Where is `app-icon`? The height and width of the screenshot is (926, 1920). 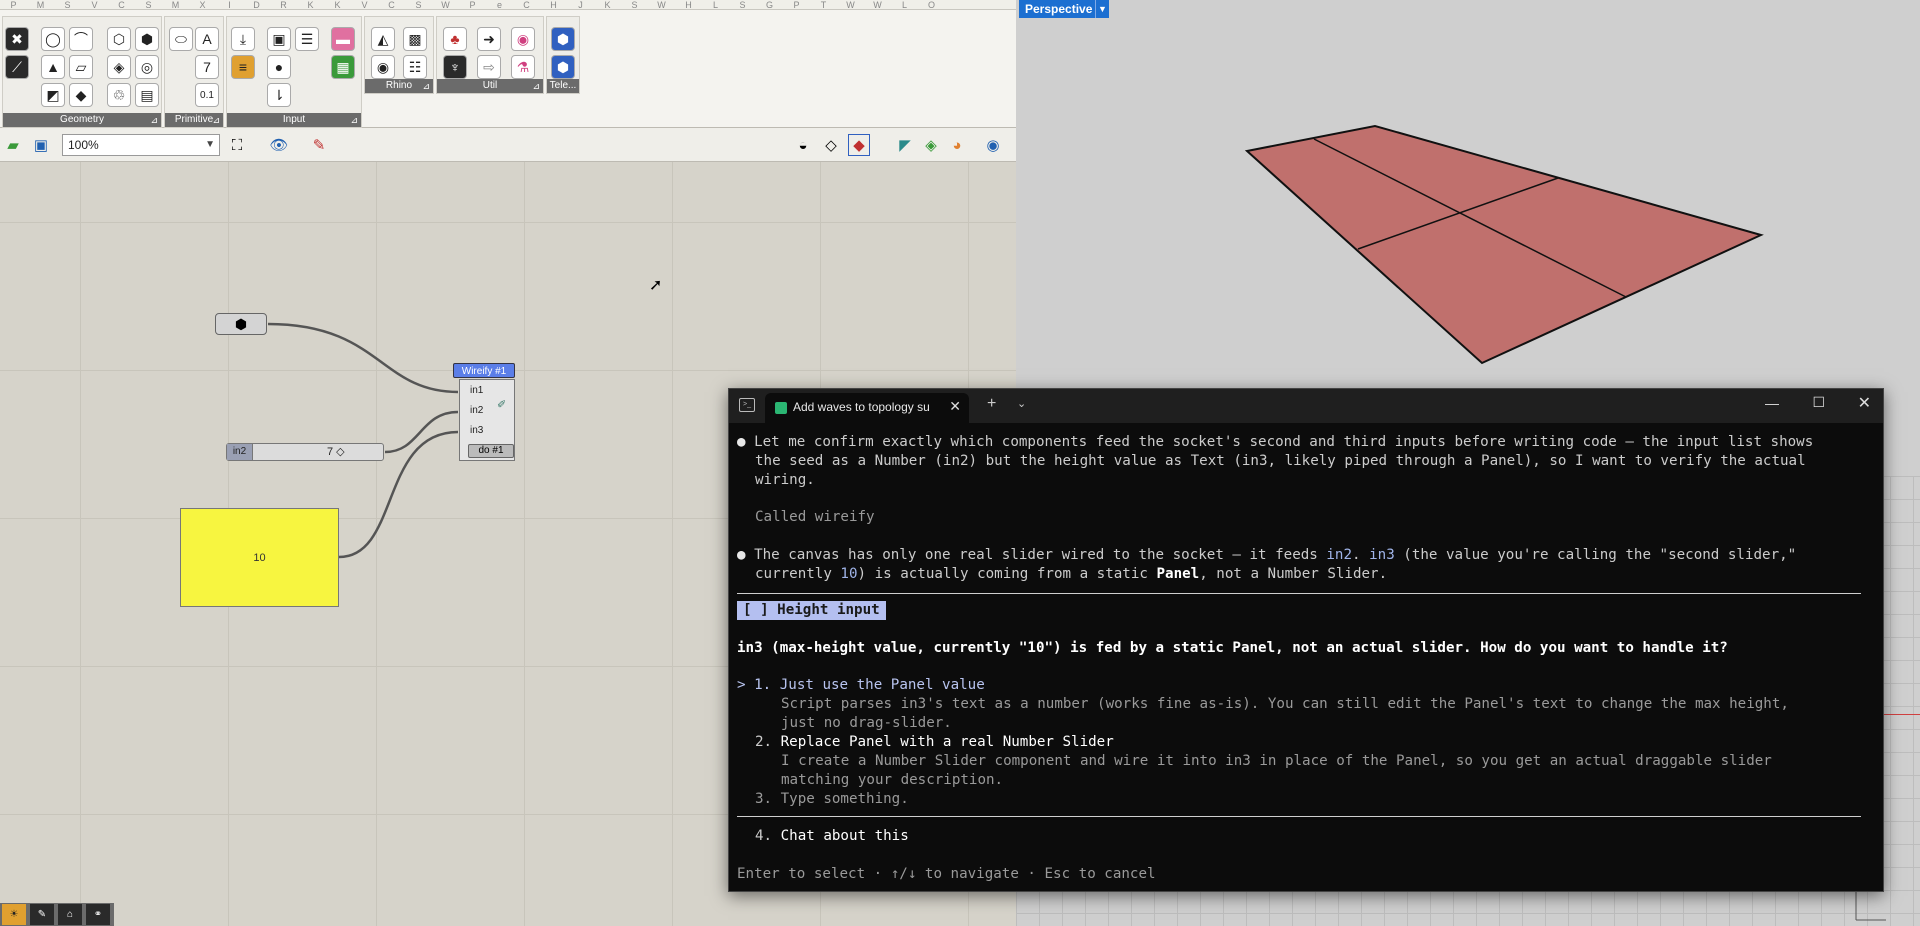 app-icon is located at coordinates (781, 408).